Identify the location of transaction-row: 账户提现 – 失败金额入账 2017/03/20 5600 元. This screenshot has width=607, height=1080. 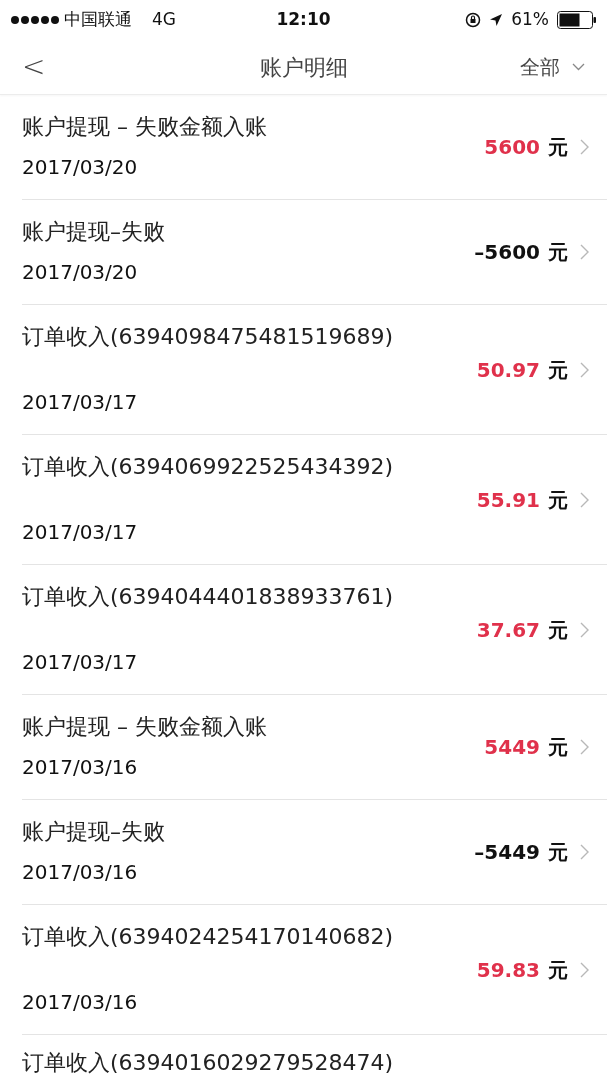
(314, 147).